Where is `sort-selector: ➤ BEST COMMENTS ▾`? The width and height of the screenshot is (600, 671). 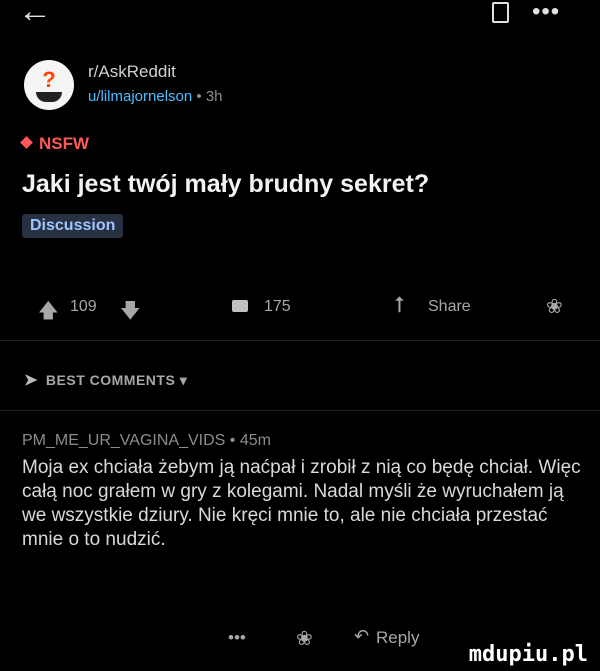
sort-selector: ➤ BEST COMMENTS ▾ is located at coordinates (105, 380).